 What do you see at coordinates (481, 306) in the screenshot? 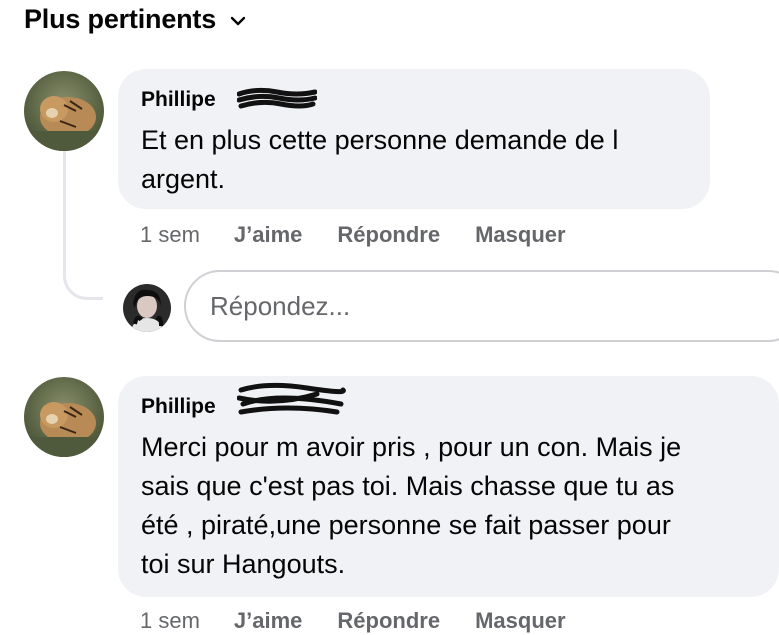
I see `reply-input` at bounding box center [481, 306].